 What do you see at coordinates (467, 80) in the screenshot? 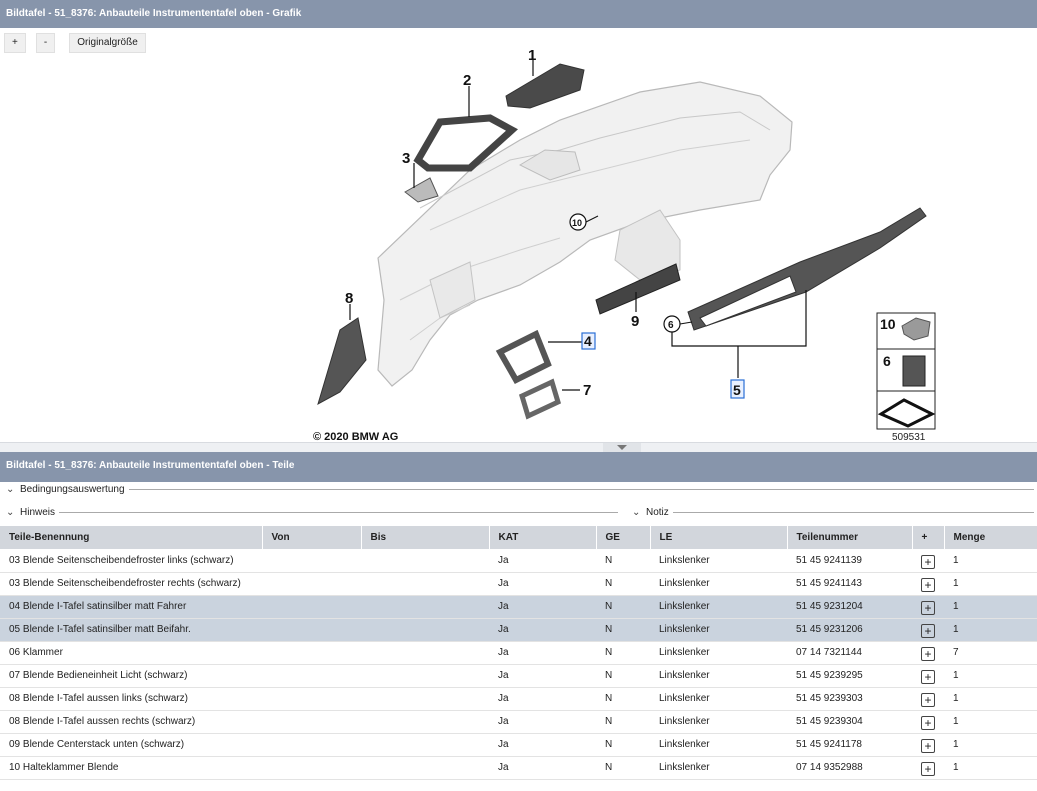
I see `callout-2: 2` at bounding box center [467, 80].